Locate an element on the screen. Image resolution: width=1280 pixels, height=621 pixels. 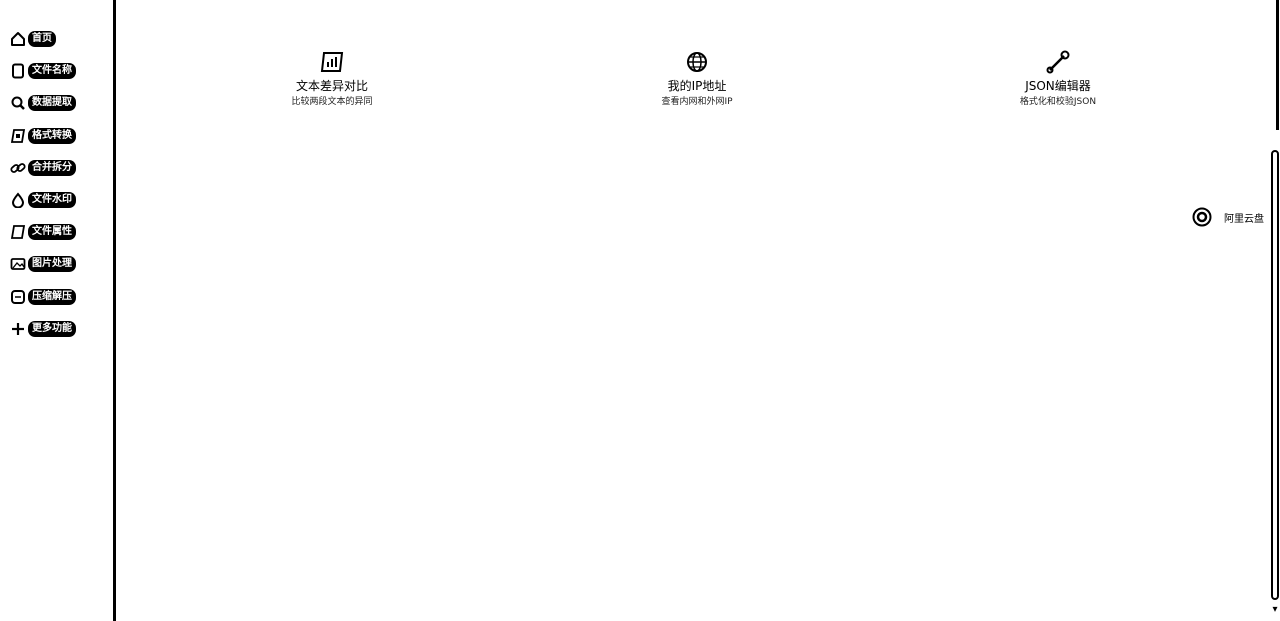
tool-title: 文本差异对比 is located at coordinates (331, 86).